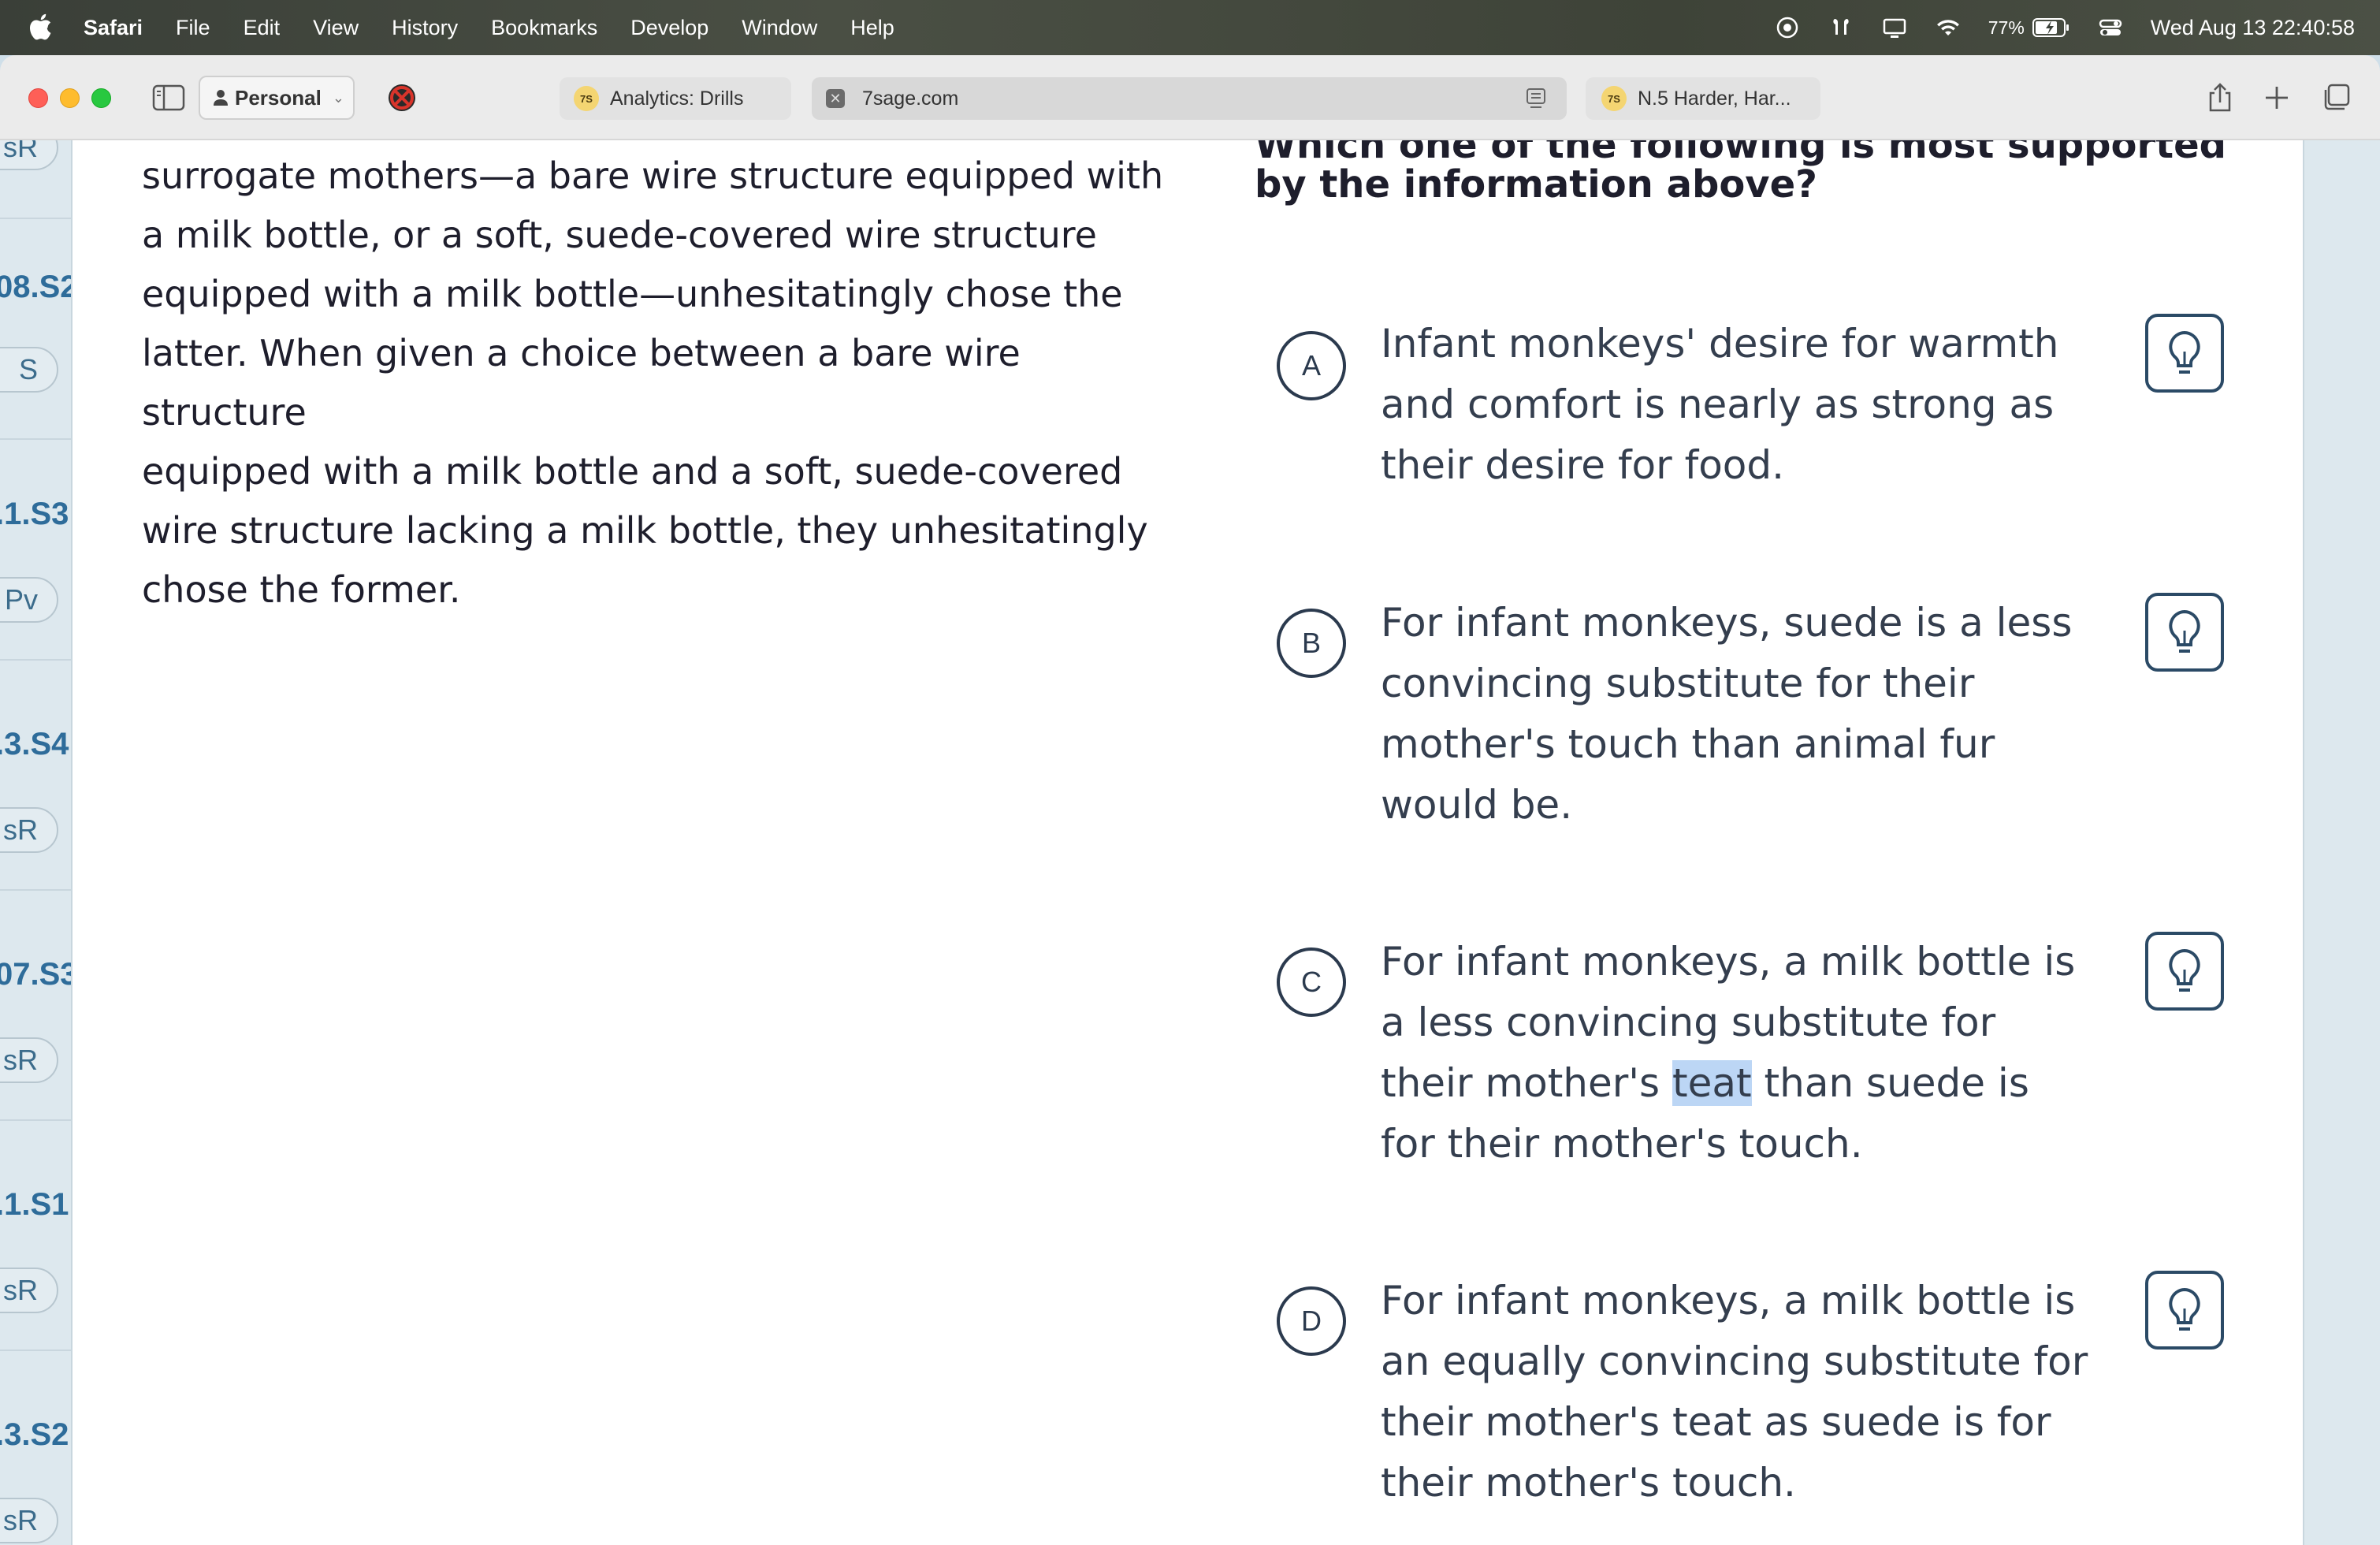 This screenshot has width=2380, height=1545. I want to click on window-close-button, so click(38, 98).